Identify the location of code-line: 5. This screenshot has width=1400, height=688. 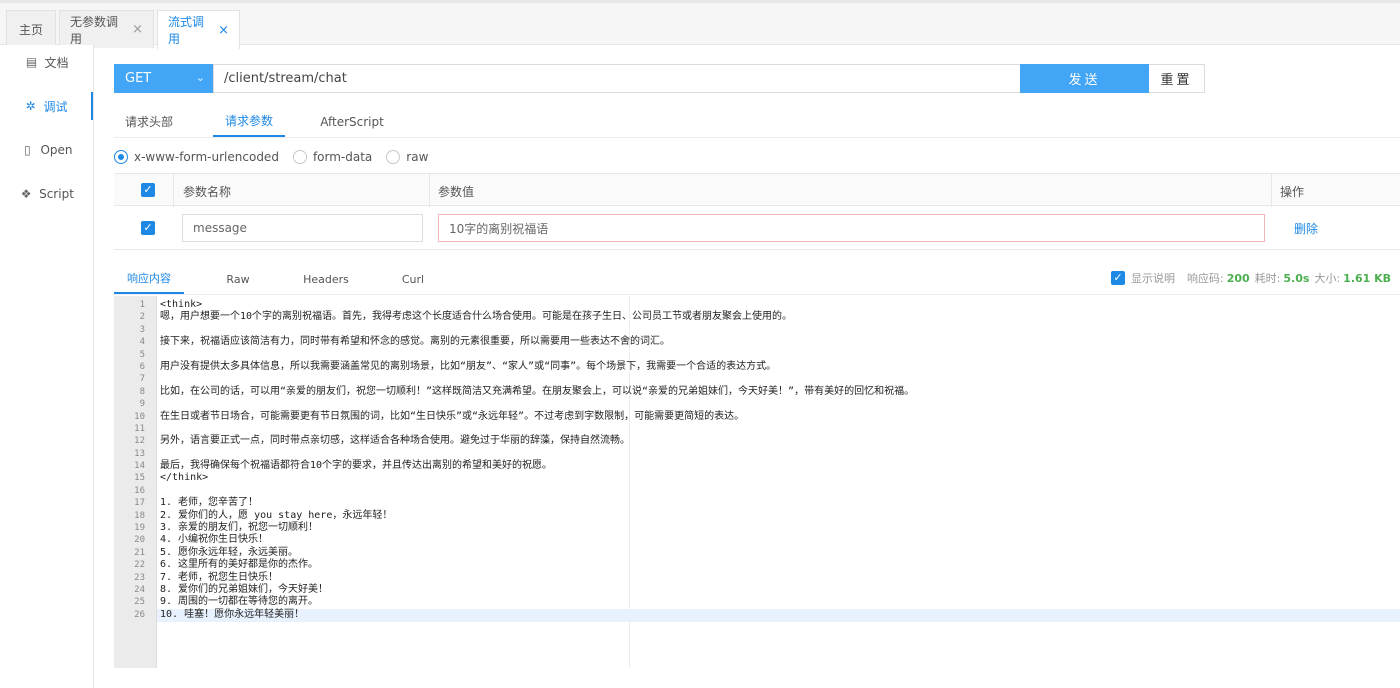
(757, 355).